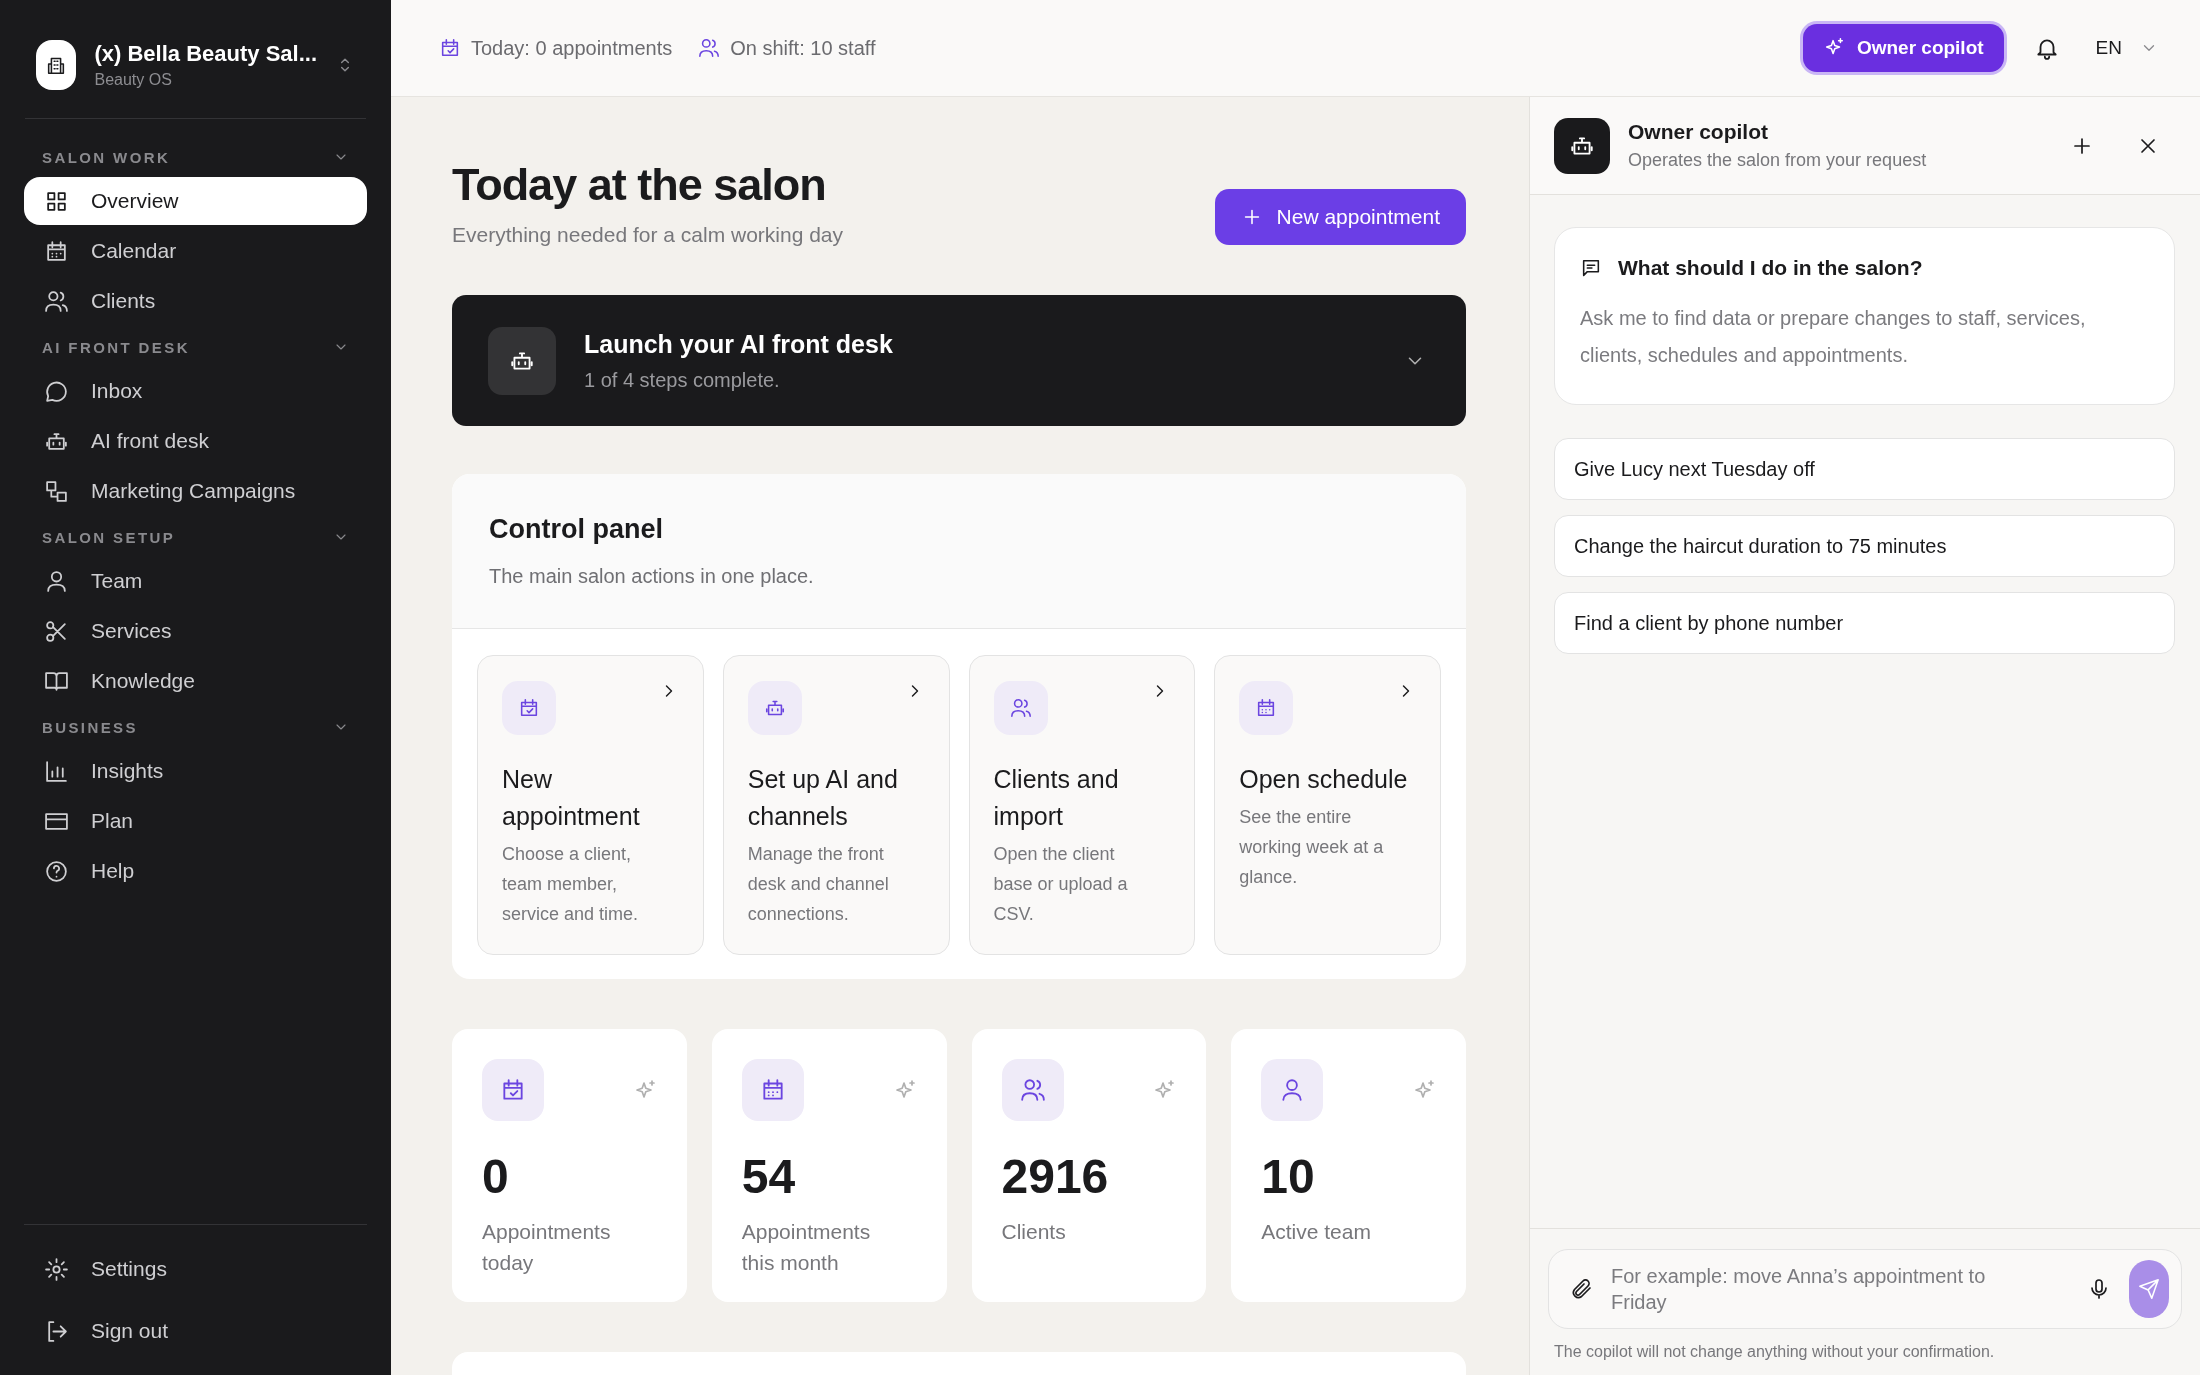 This screenshot has width=2200, height=1375. What do you see at coordinates (1903, 48) in the screenshot?
I see `owner-copilot-button: Owner copilot` at bounding box center [1903, 48].